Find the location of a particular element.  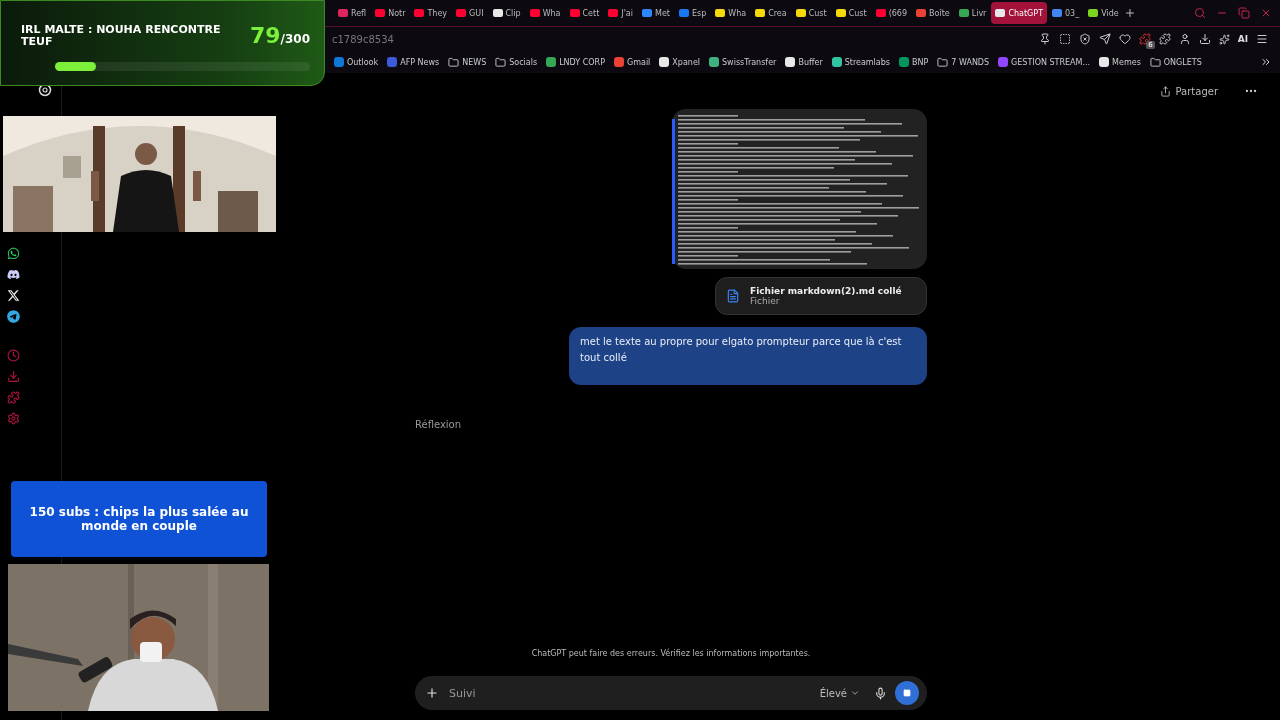

browser-tab: Clip is located at coordinates (506, 13).